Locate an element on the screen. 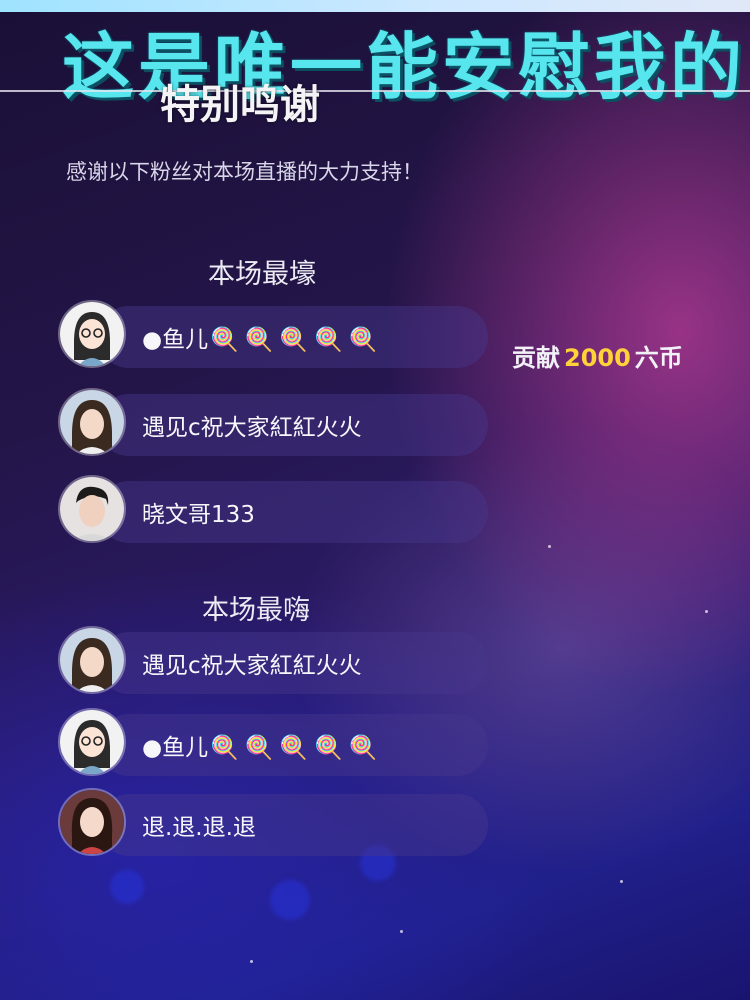  contribution-prefix: 贡献 is located at coordinates (536, 358).